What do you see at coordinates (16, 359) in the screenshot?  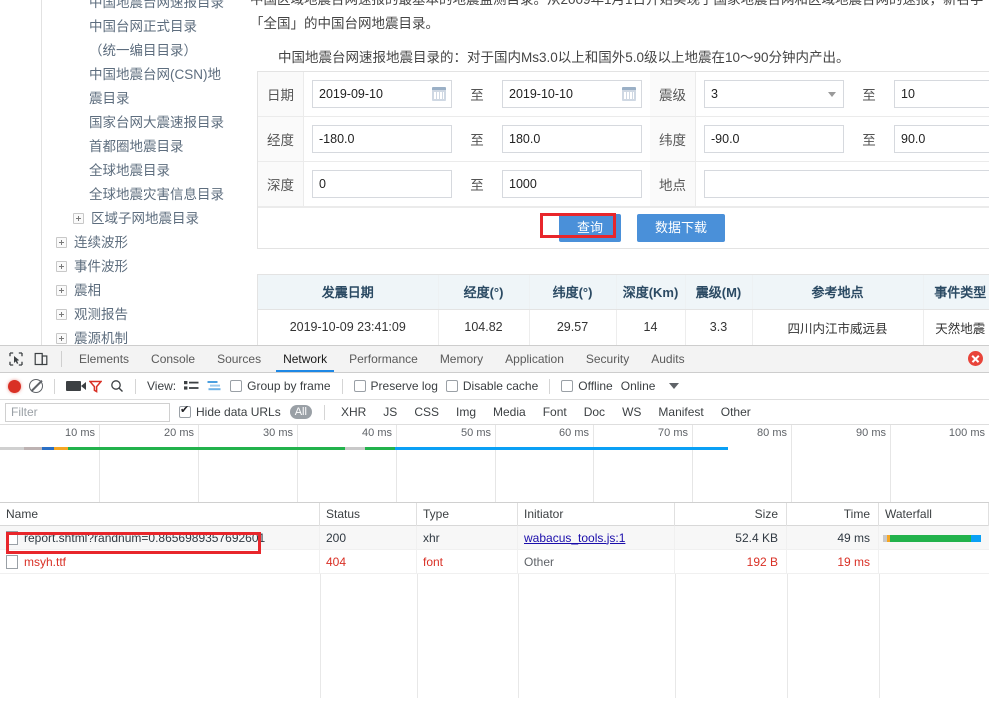 I see `inspect-element-icon` at bounding box center [16, 359].